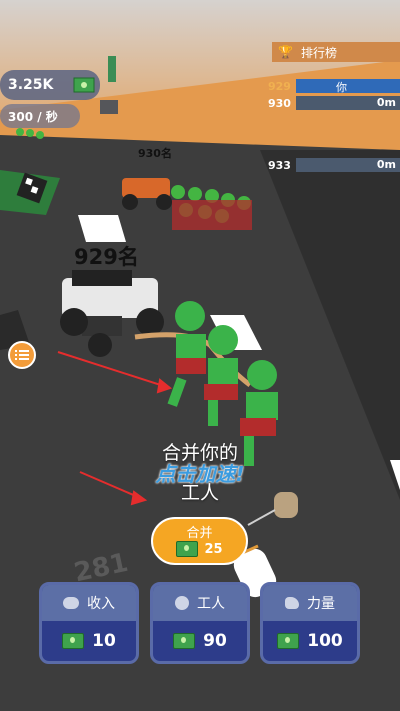  What do you see at coordinates (199, 493) in the screenshot?
I see `merge-prompt-line2: 工人` at bounding box center [199, 493].